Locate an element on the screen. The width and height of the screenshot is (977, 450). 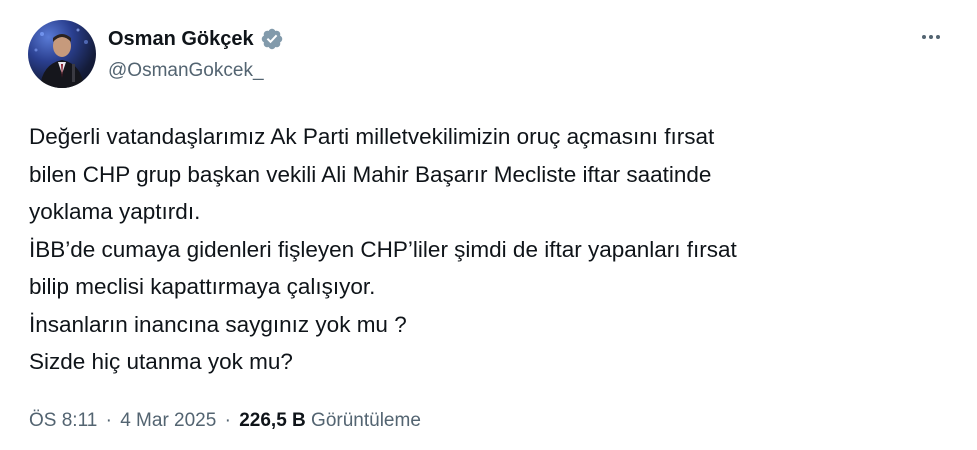
tweet-text-line: İnsanların inancına saygınız yok mu ? is located at coordinates (218, 324).